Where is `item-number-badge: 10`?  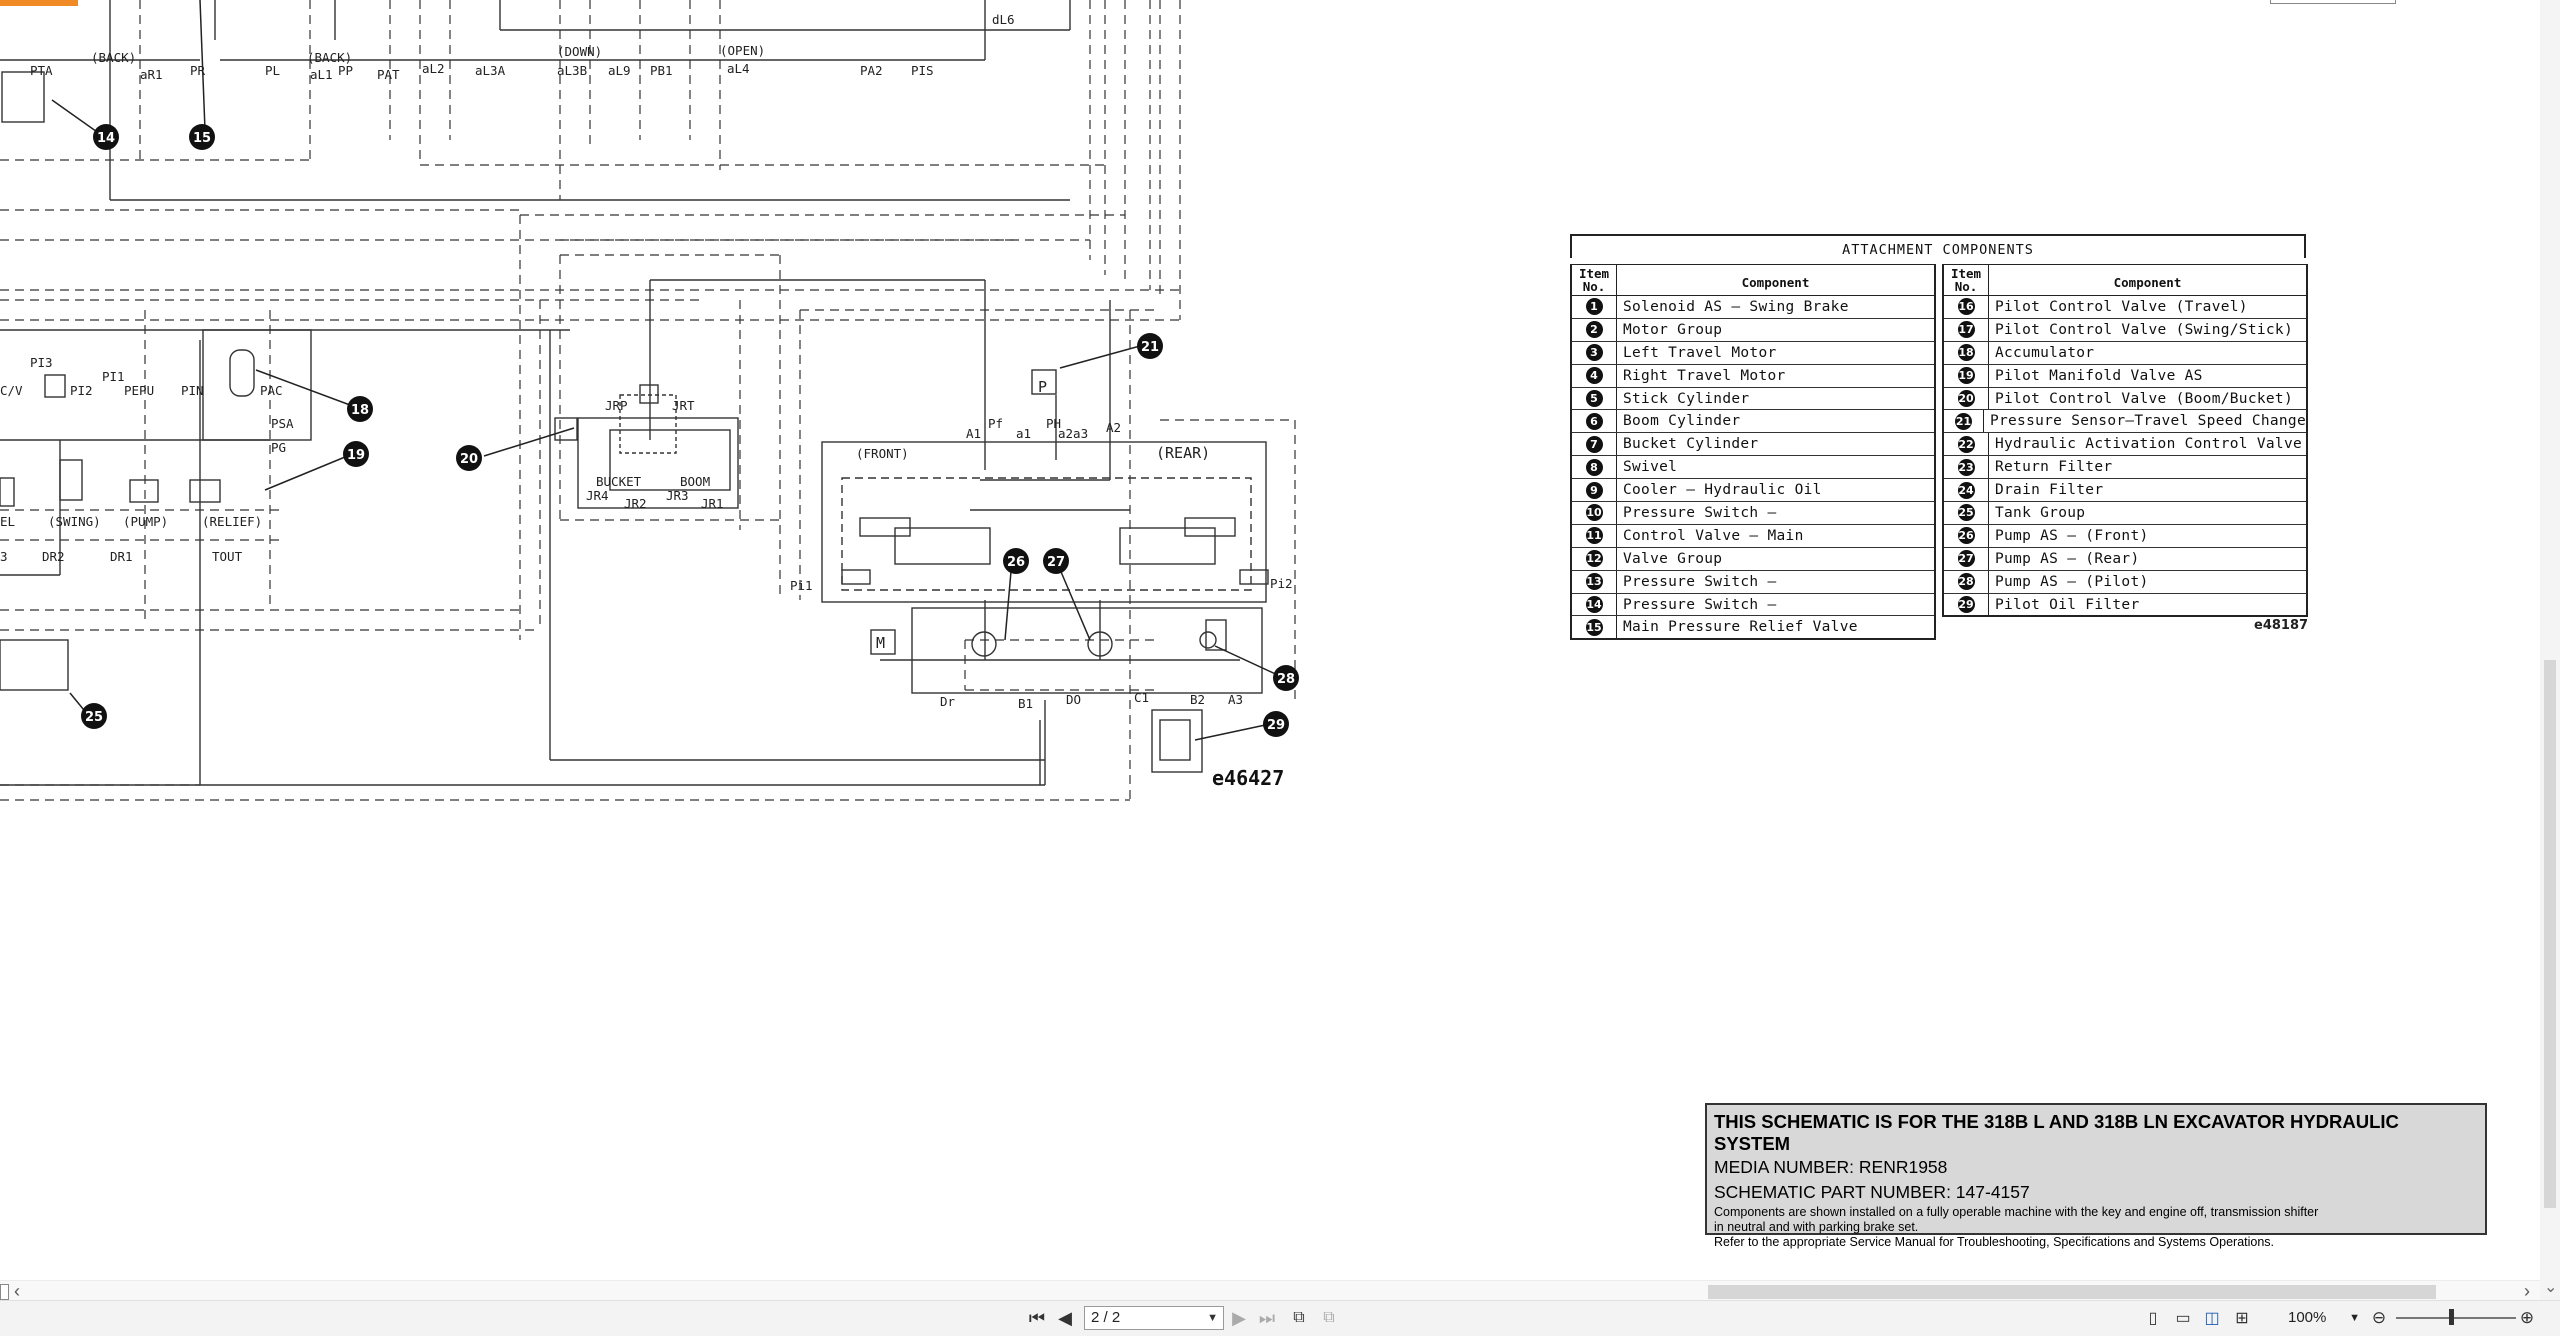
item-number-badge: 10 is located at coordinates (1594, 513).